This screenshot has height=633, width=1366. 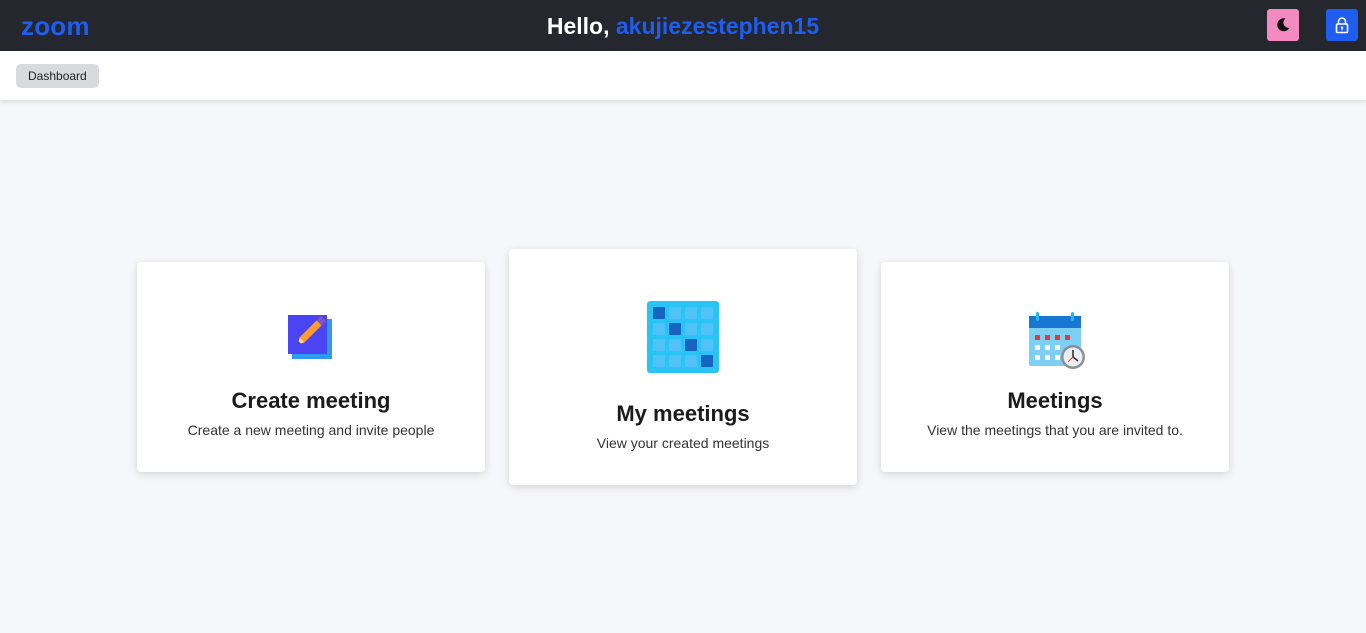 What do you see at coordinates (1057, 340) in the screenshot?
I see `calendar-clock-icon` at bounding box center [1057, 340].